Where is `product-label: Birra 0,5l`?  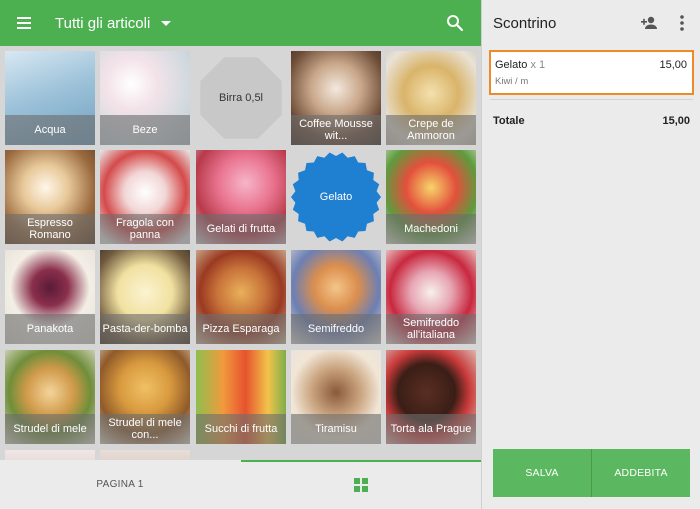 product-label: Birra 0,5l is located at coordinates (241, 98).